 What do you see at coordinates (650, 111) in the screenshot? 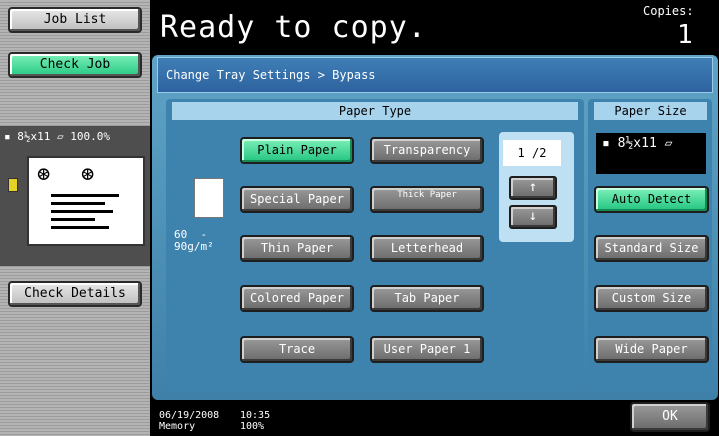
I see `paper-size-heading: Paper Size` at bounding box center [650, 111].